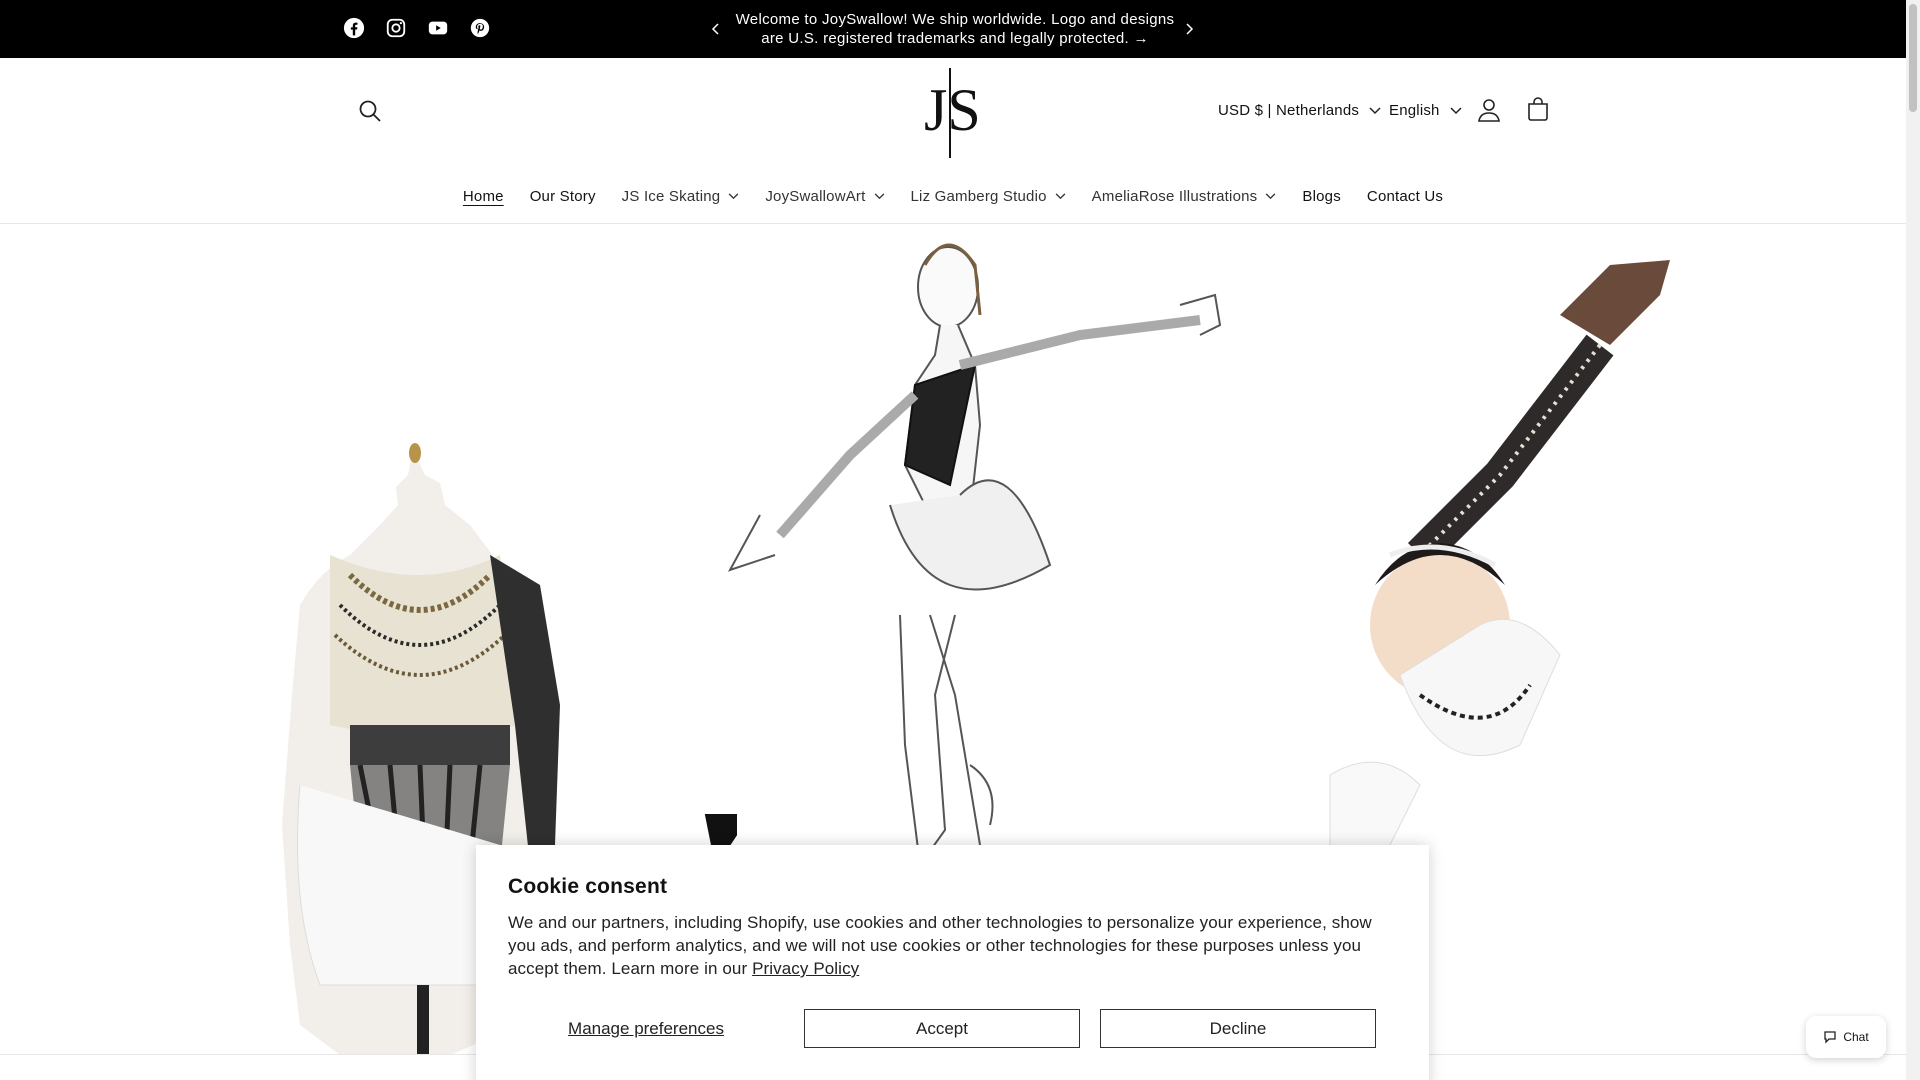 The width and height of the screenshot is (1920, 1080). What do you see at coordinates (354, 28) in the screenshot?
I see `facebook-icon` at bounding box center [354, 28].